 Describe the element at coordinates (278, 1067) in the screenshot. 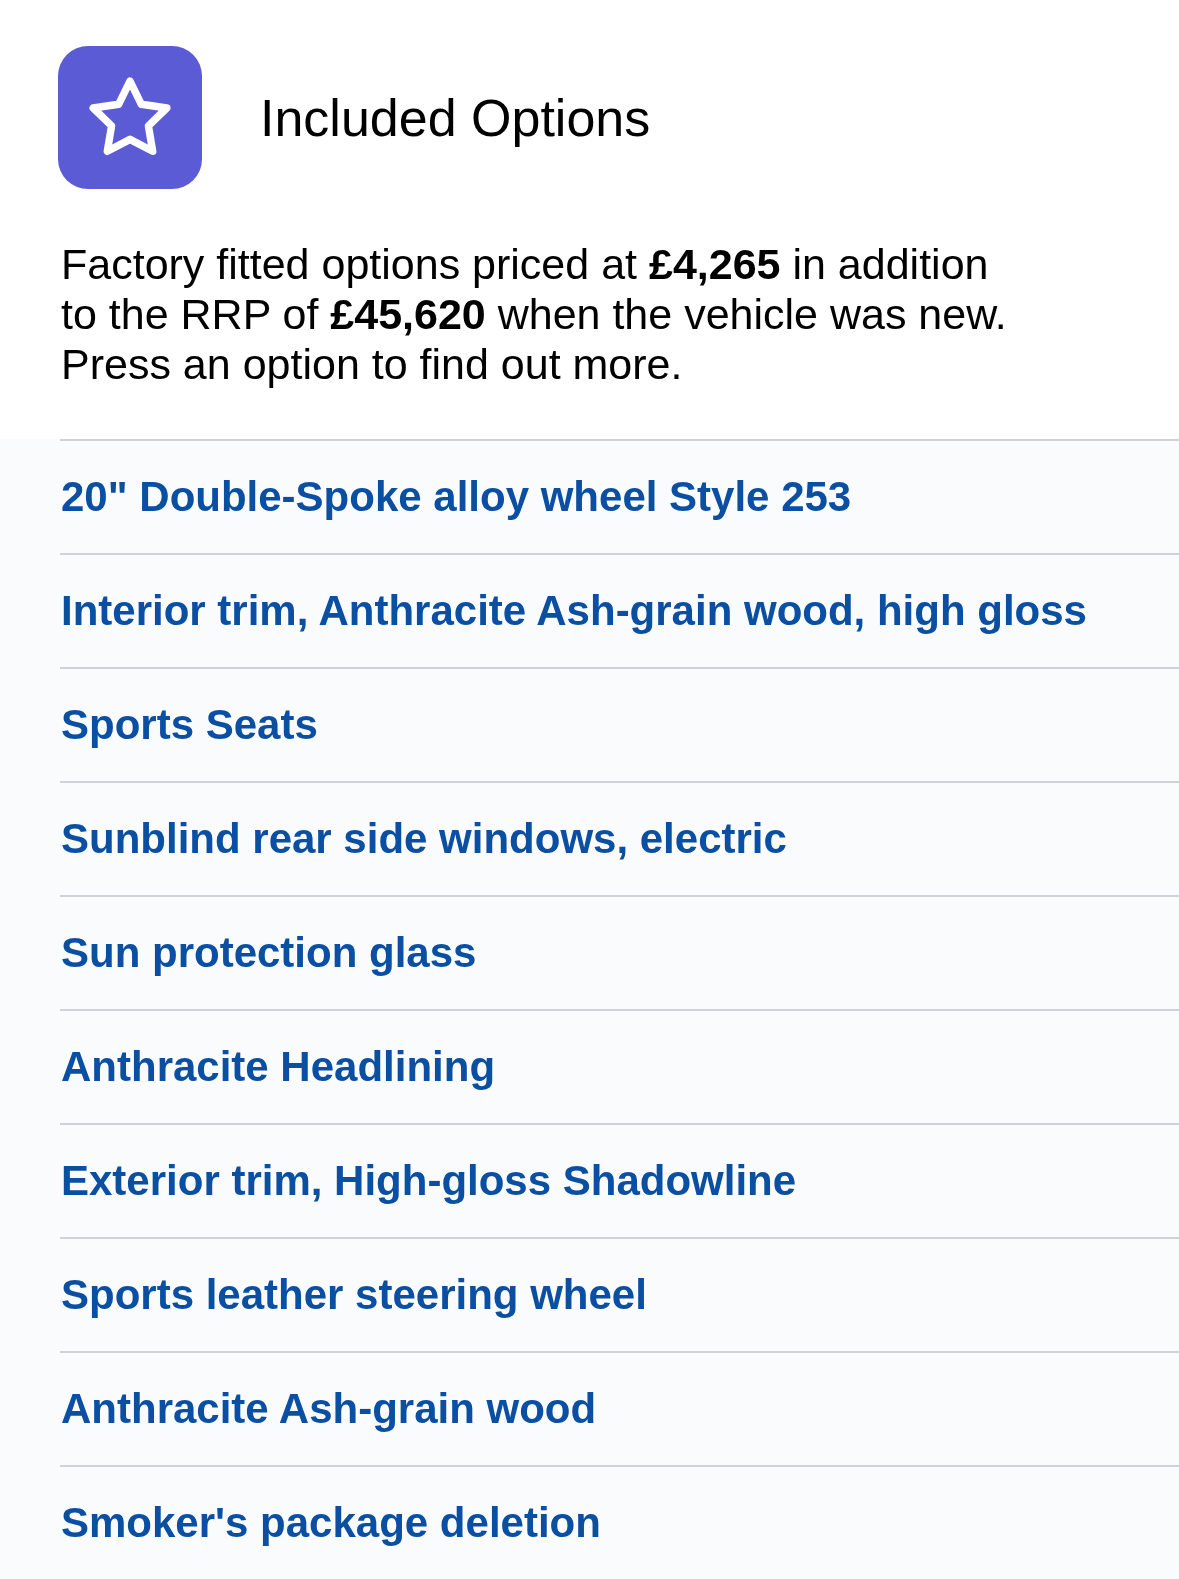

I see `option-link: Anthracite Headlining` at that location.